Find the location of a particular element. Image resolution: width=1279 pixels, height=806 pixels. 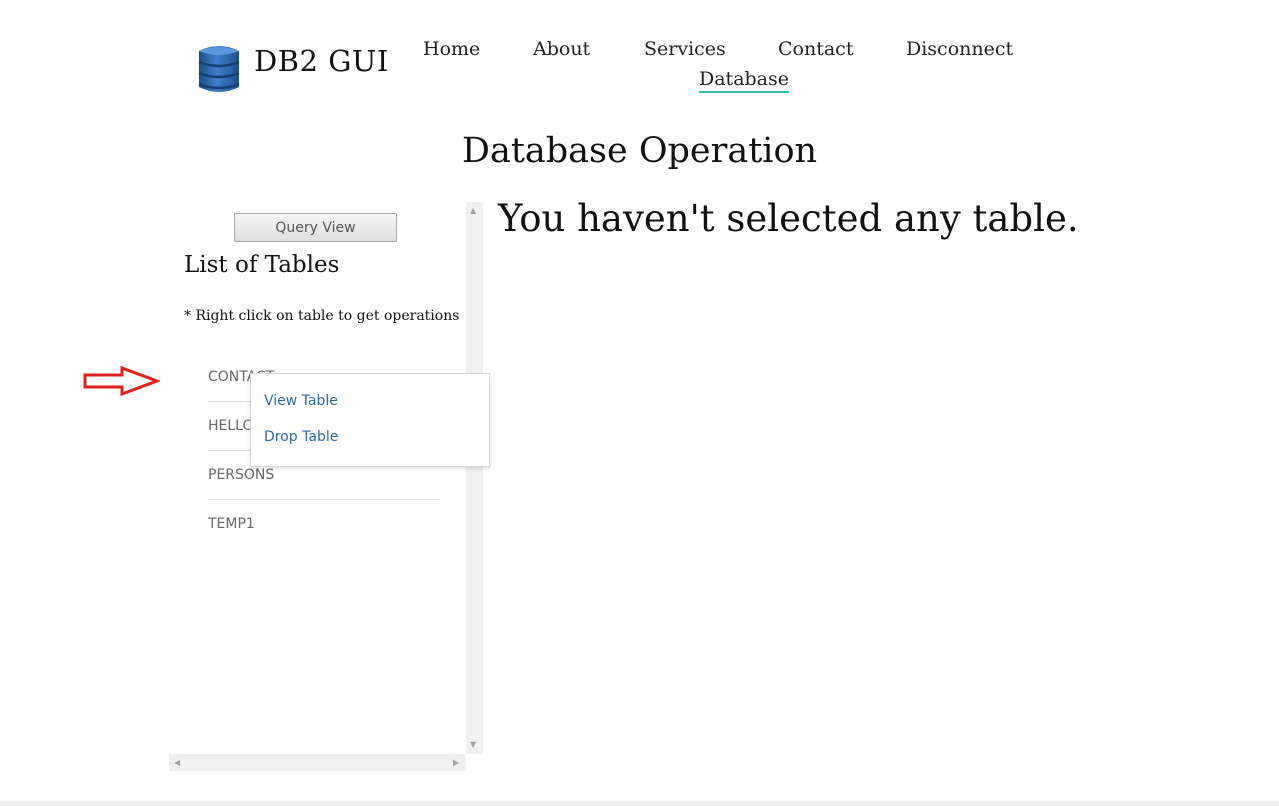

scroll-left-icon: ◀ is located at coordinates (177, 763).